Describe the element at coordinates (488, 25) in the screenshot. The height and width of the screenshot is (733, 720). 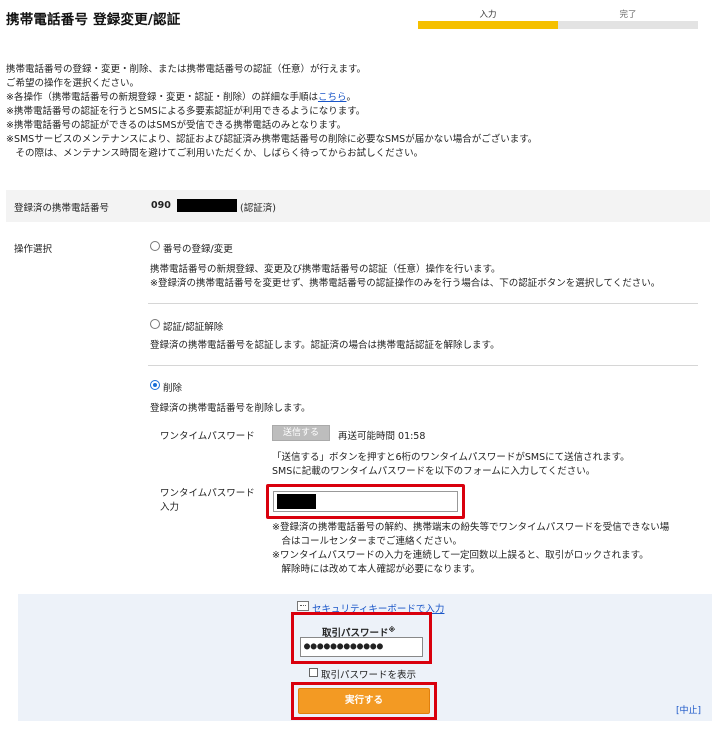
I see `progress-bar-fill` at that location.